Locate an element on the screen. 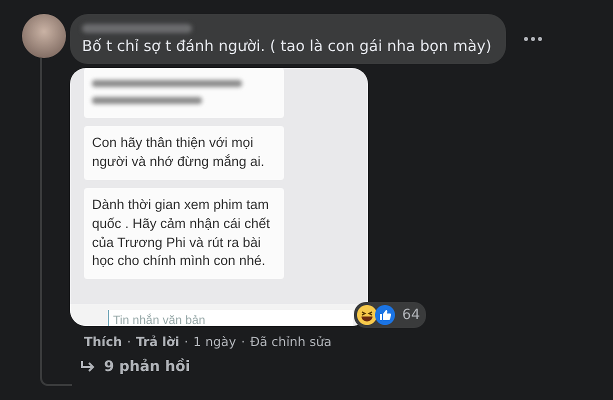  avatar is located at coordinates (44, 36).